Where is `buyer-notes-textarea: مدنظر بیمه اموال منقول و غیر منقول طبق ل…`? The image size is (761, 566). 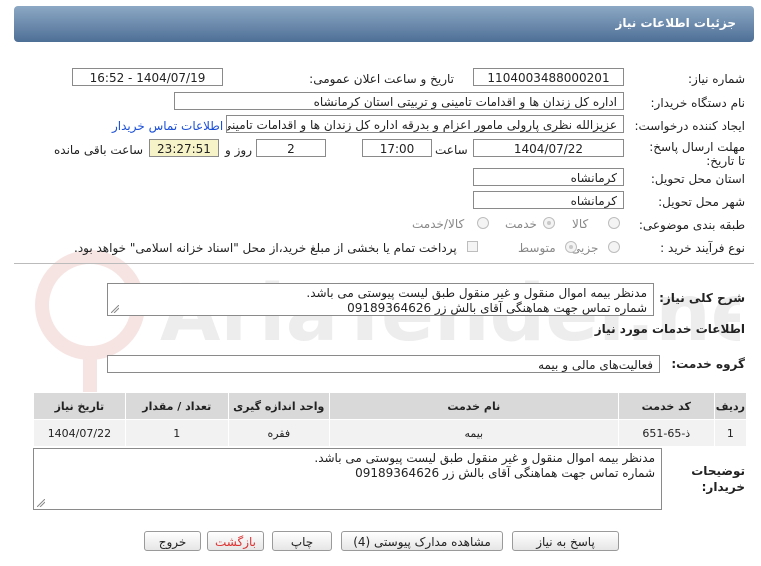
buyer-notes-textarea: مدنظر بیمه اموال منقول و غیر منقول طبق ل… is located at coordinates (347, 479).